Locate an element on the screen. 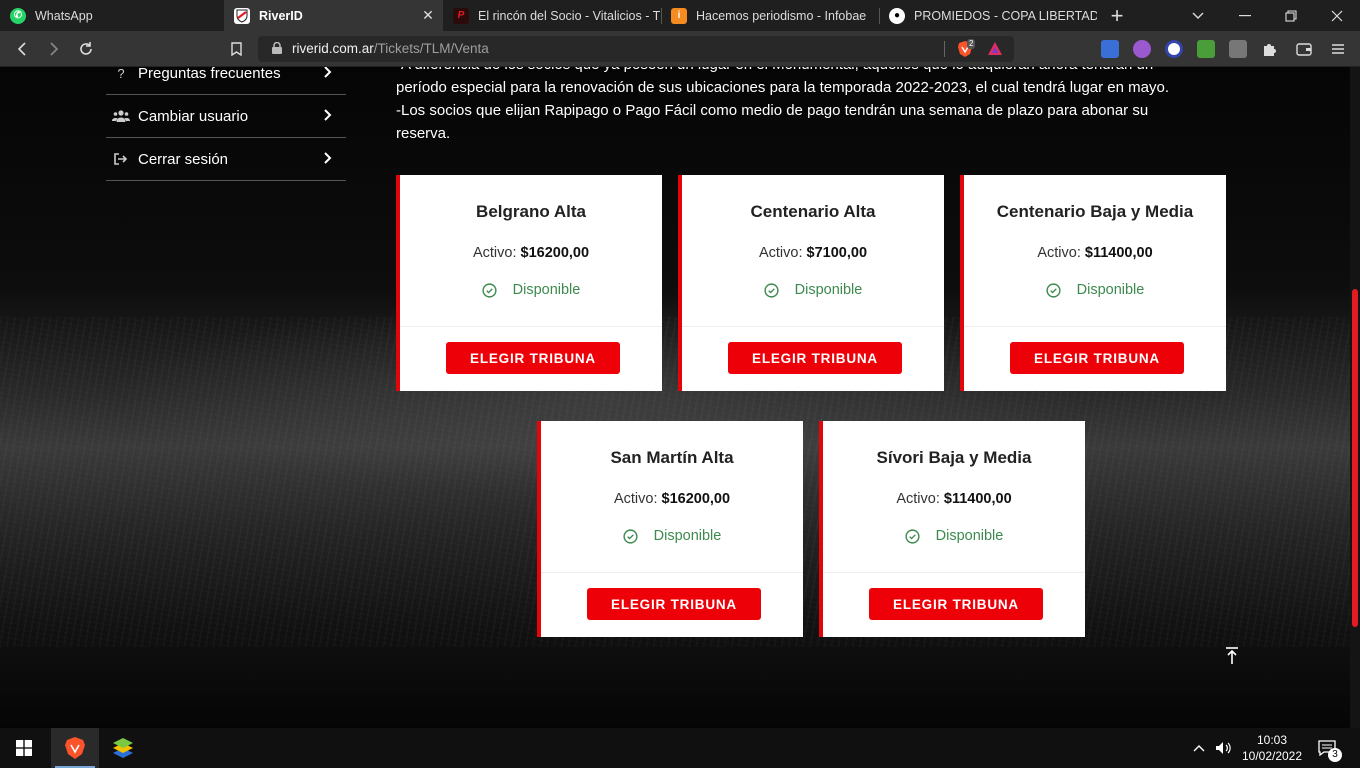 Image resolution: width=1360 pixels, height=768 pixels. reload-icon is located at coordinates (86, 49).